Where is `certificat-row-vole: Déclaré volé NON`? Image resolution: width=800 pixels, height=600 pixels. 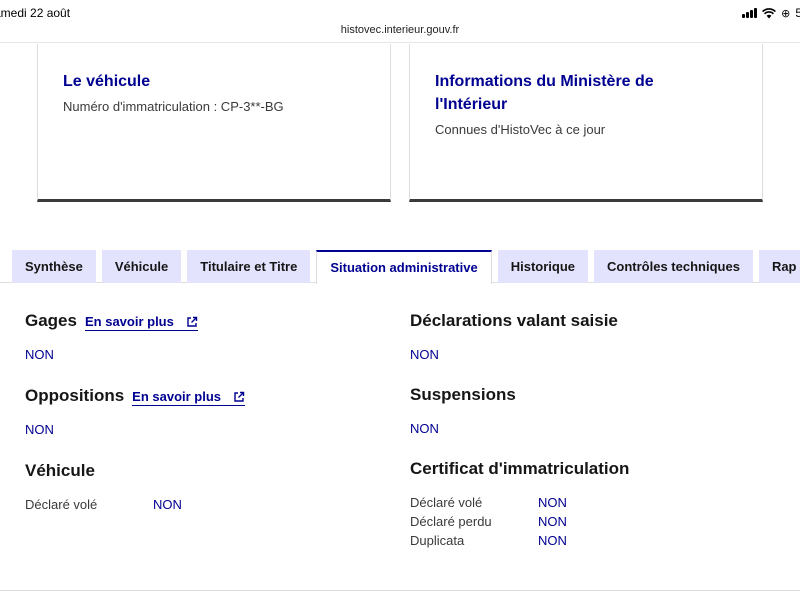
certificat-row-vole: Déclaré volé NON is located at coordinates (519, 502).